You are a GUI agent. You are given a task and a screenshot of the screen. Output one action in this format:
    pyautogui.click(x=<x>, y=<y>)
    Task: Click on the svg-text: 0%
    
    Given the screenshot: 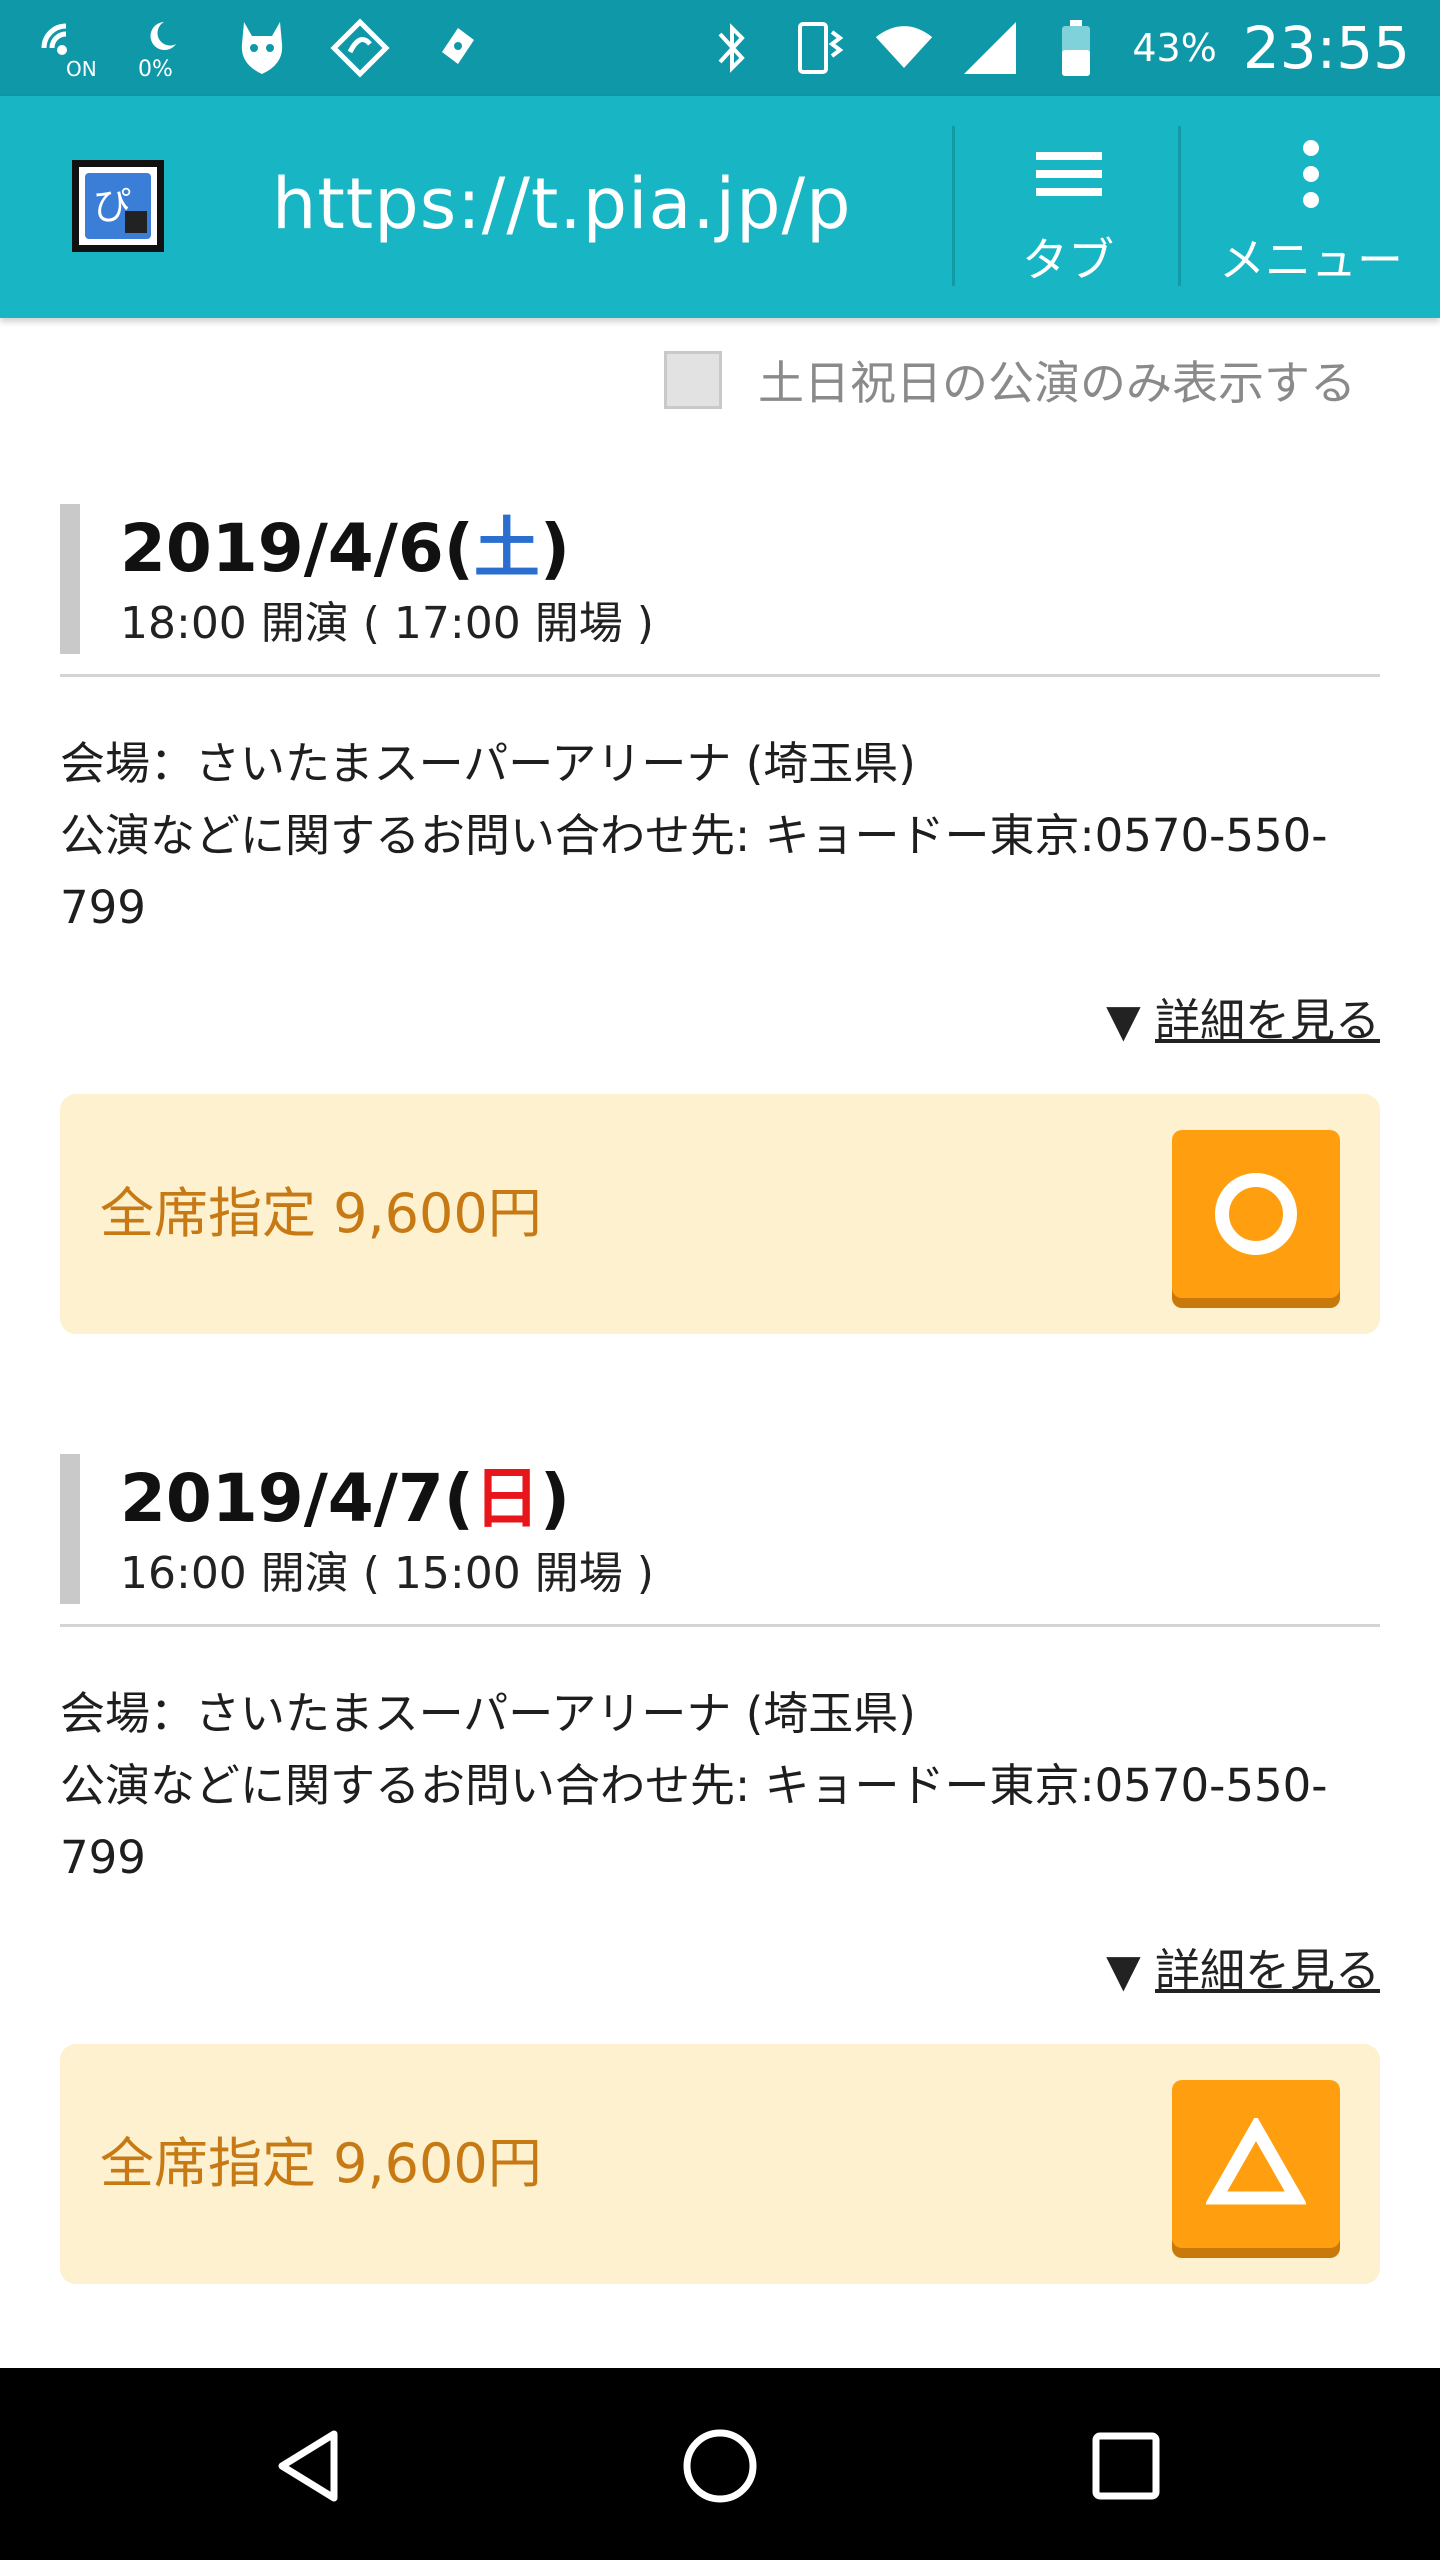 What is the action you would take?
    pyautogui.click(x=155, y=67)
    